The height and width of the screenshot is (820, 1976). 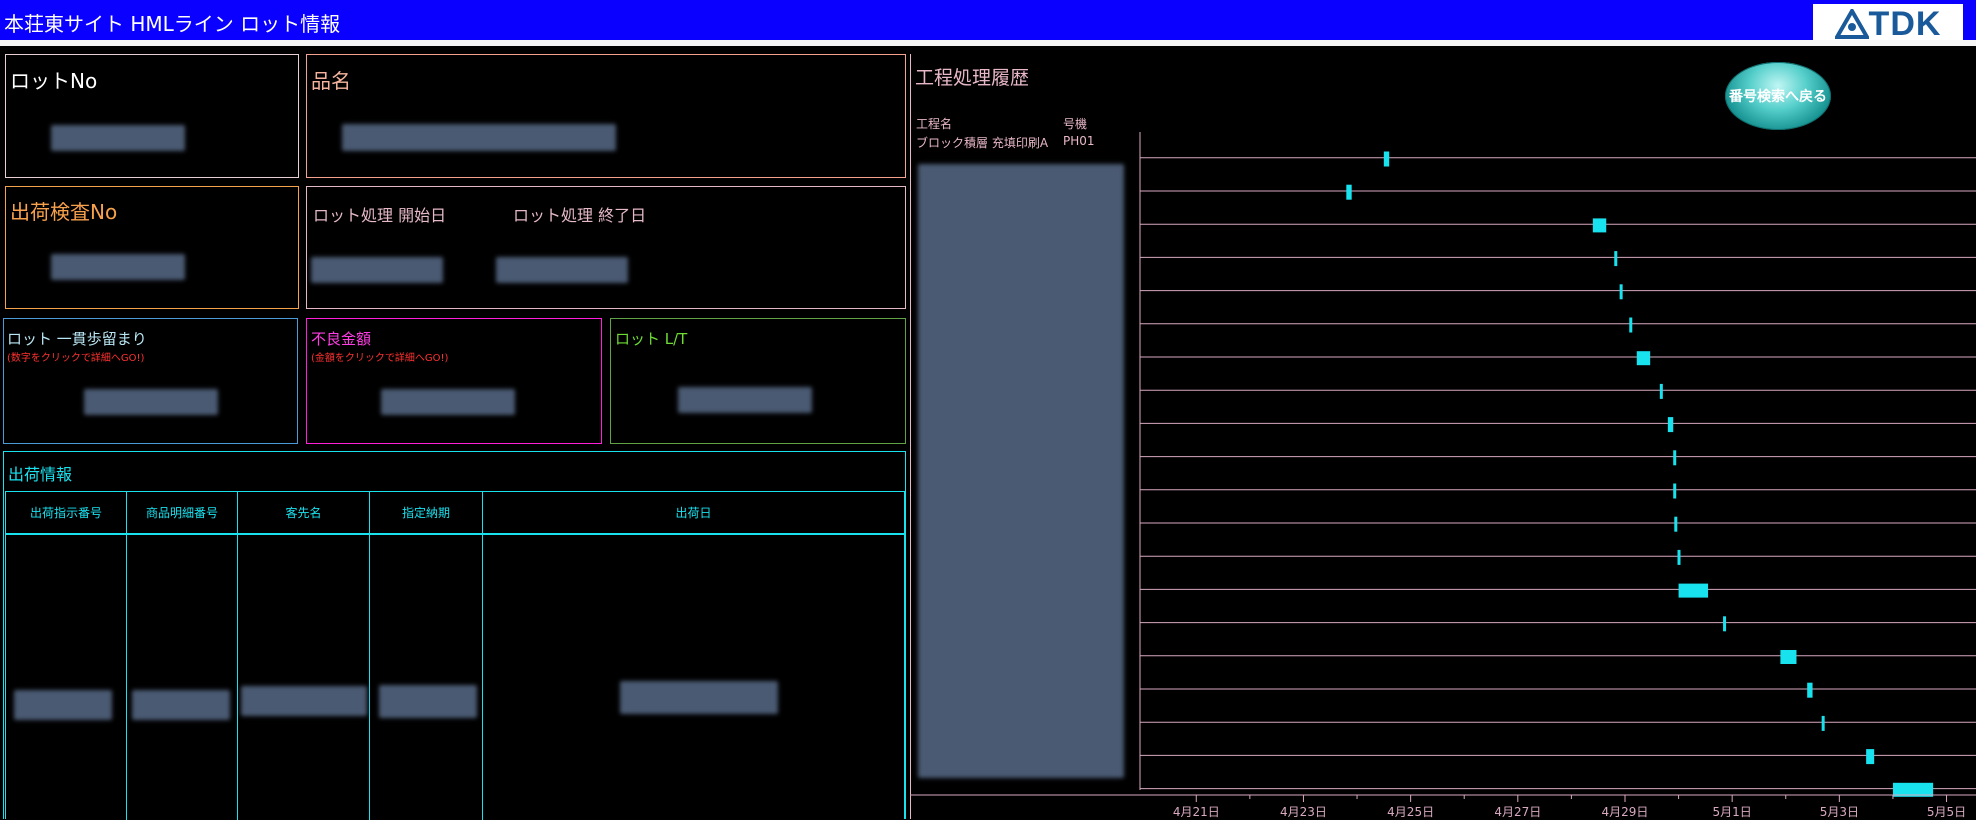 What do you see at coordinates (152, 247) in the screenshot?
I see `shipment-inspection-panel: 出荷検査No` at bounding box center [152, 247].